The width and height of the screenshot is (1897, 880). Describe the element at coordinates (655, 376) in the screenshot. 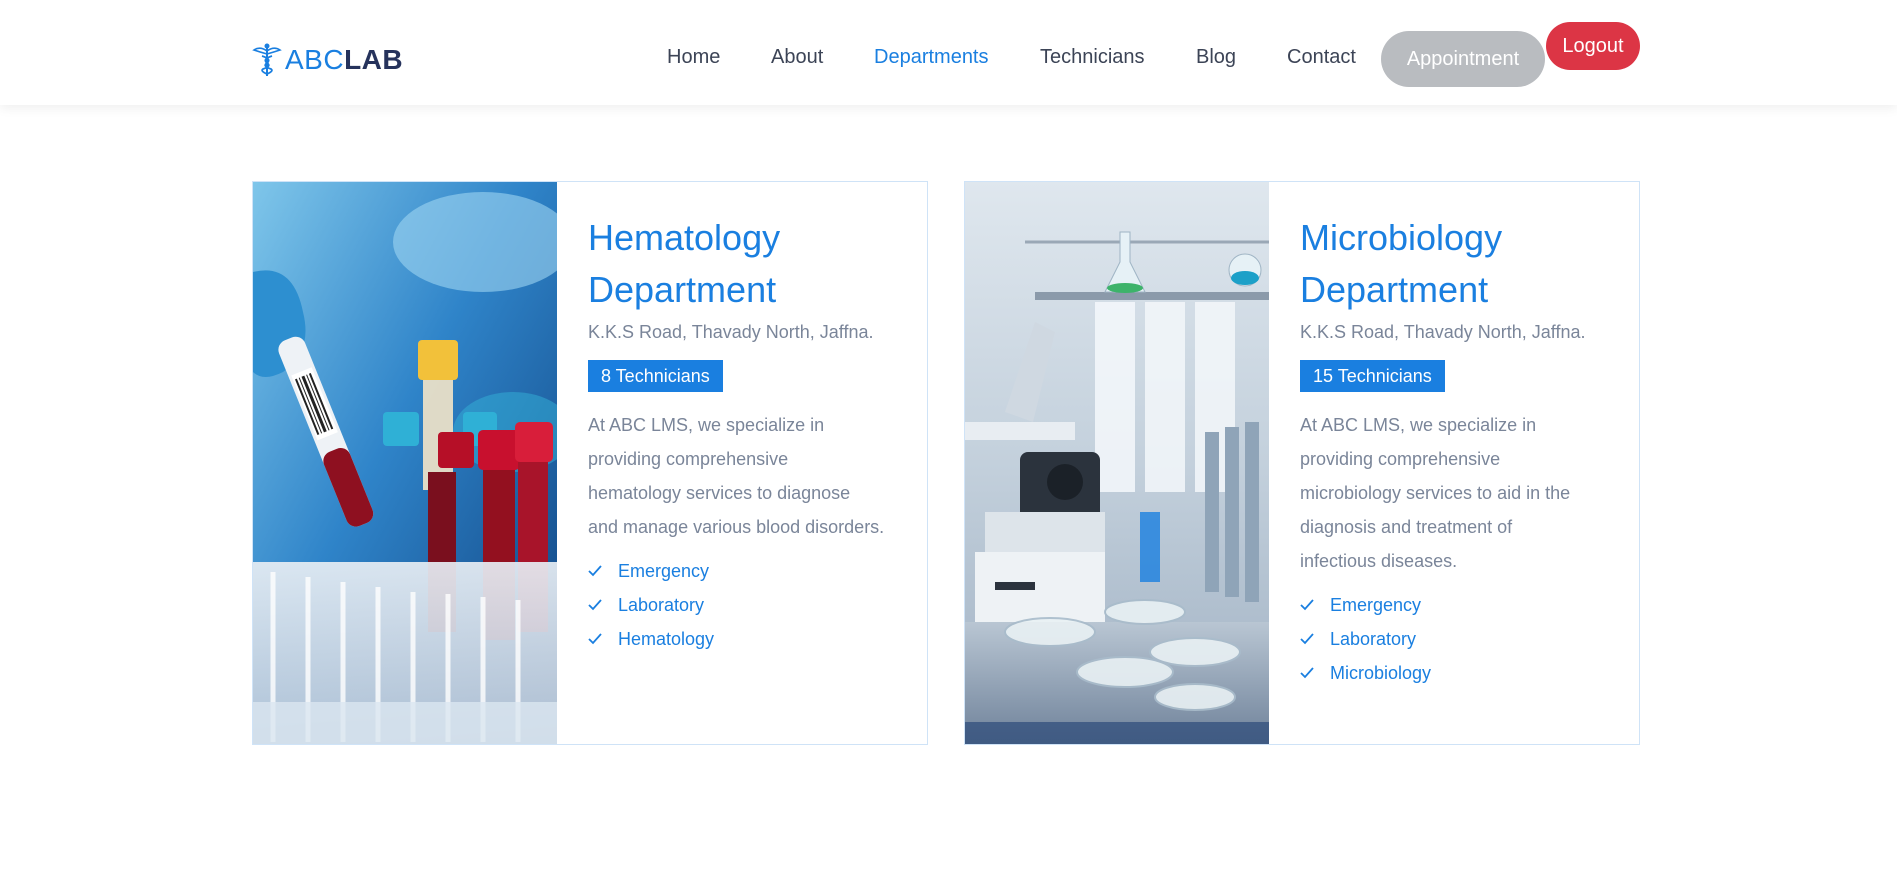

I see `technicians-badge: 8 Technicians` at that location.